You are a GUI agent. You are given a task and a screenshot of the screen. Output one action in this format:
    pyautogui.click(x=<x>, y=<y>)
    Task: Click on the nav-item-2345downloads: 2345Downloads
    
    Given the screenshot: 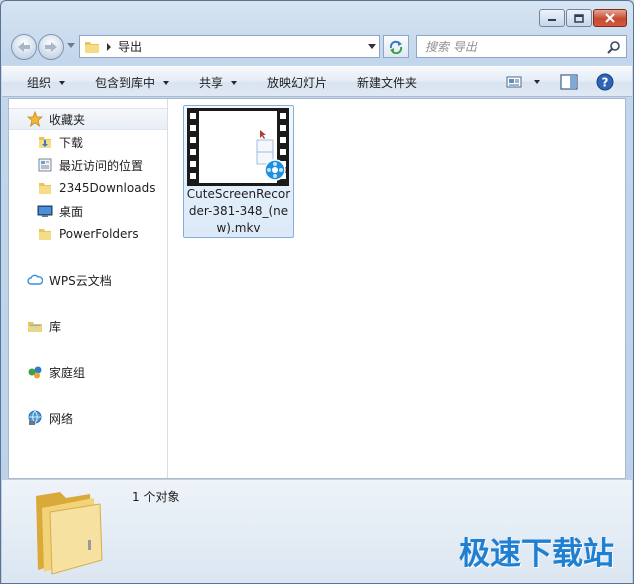 What is the action you would take?
    pyautogui.click(x=96, y=188)
    